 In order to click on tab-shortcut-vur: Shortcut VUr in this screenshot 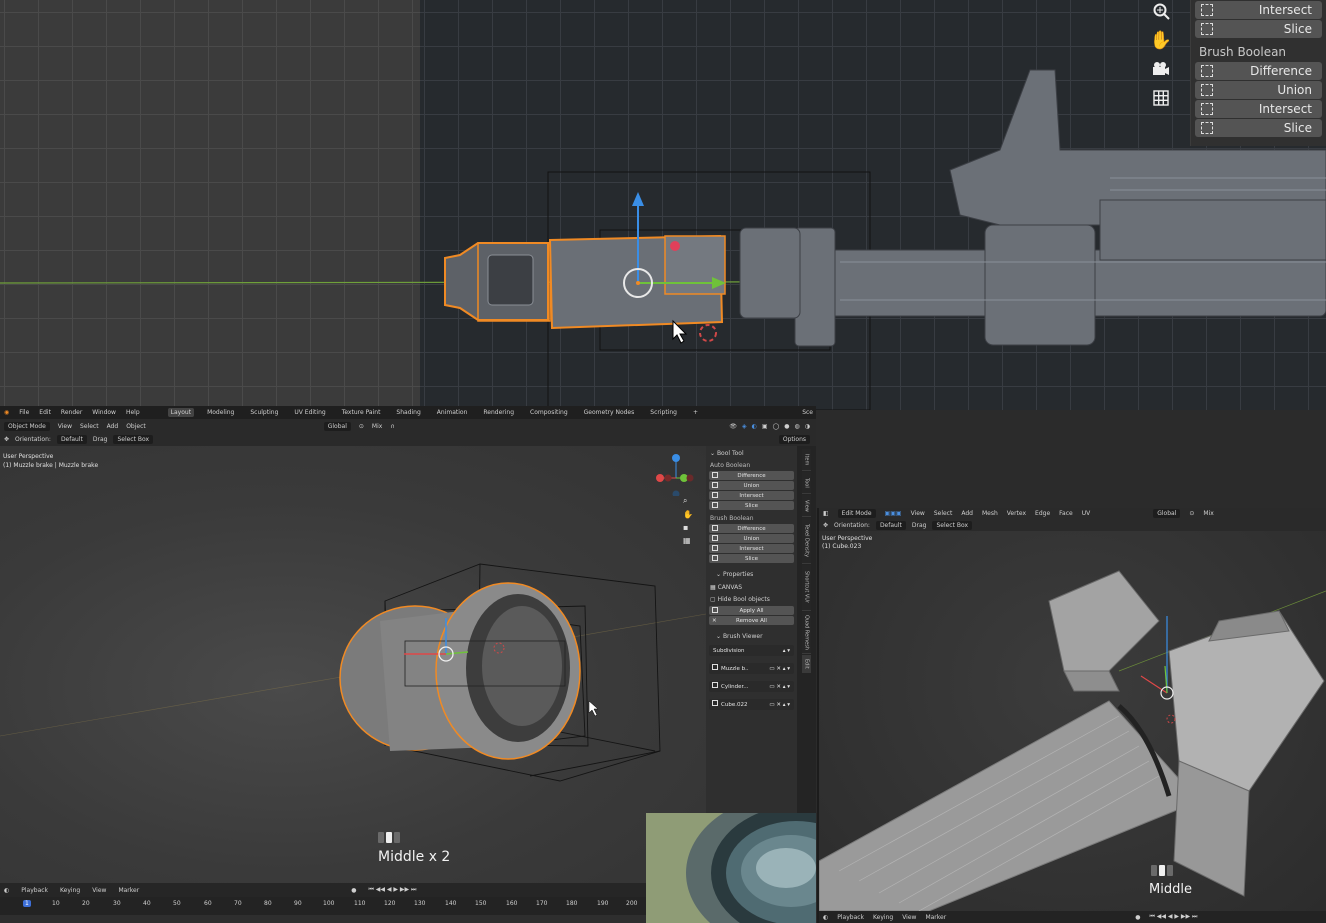, I will do `click(806, 588)`.